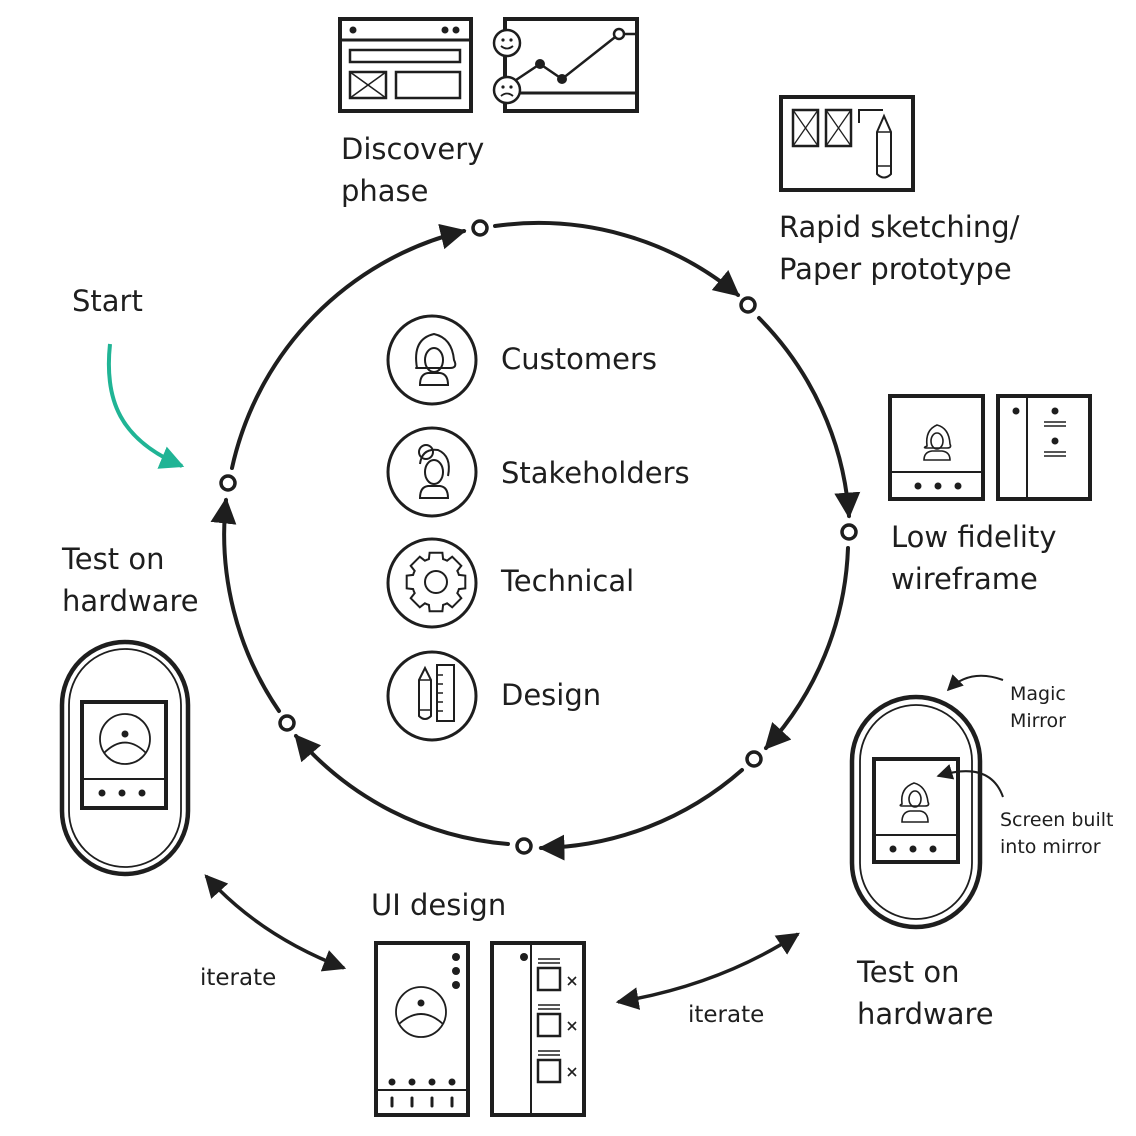 Image resolution: width=1136 pixels, height=1136 pixels. What do you see at coordinates (245, 605) in the screenshot?
I see `cycle-arrow-left-to-start` at bounding box center [245, 605].